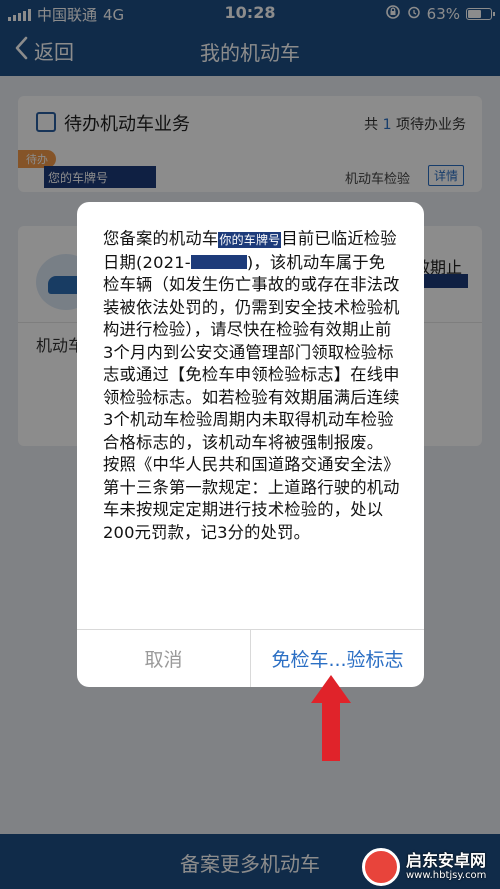 This screenshot has width=500, height=889. I want to click on dialog-actions: 取消 免检车...验标志, so click(250, 658).